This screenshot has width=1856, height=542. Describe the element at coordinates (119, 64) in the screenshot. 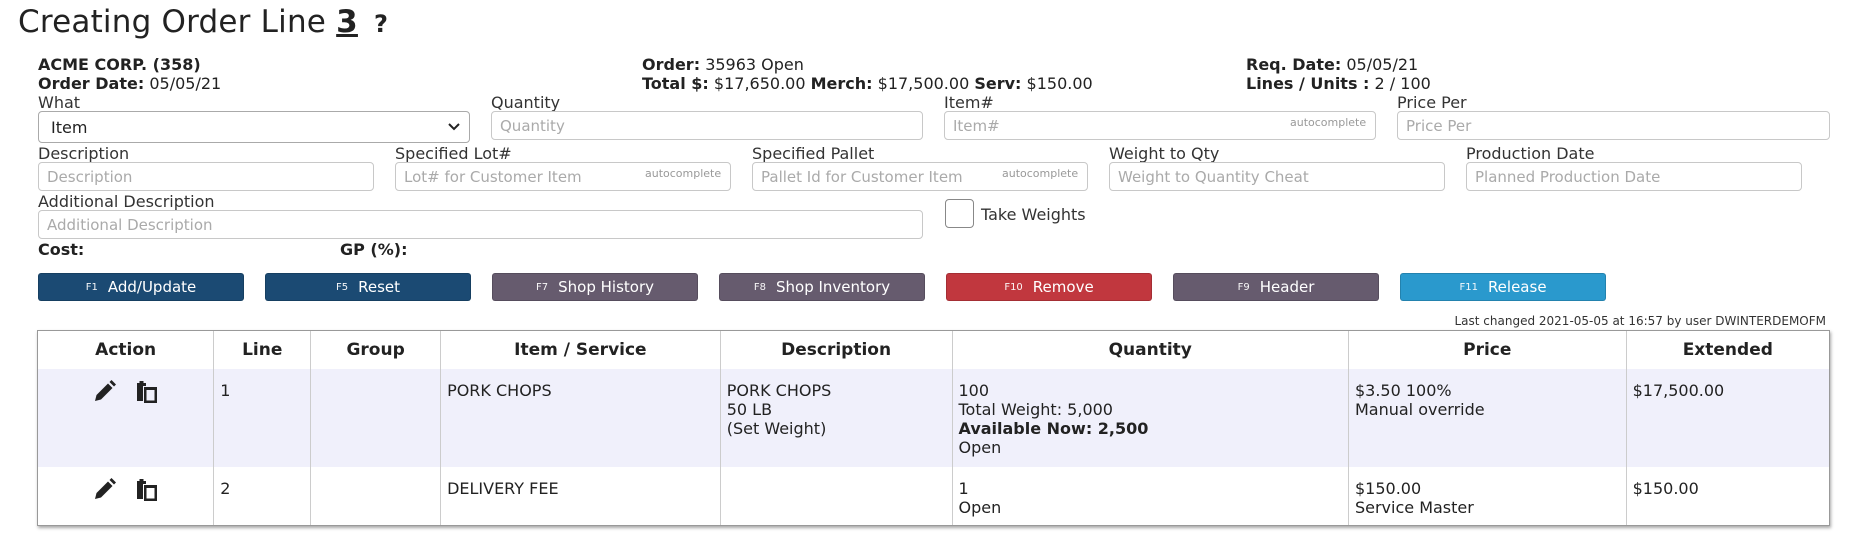

I see `customer-name: ACME CORP. (358)` at that location.